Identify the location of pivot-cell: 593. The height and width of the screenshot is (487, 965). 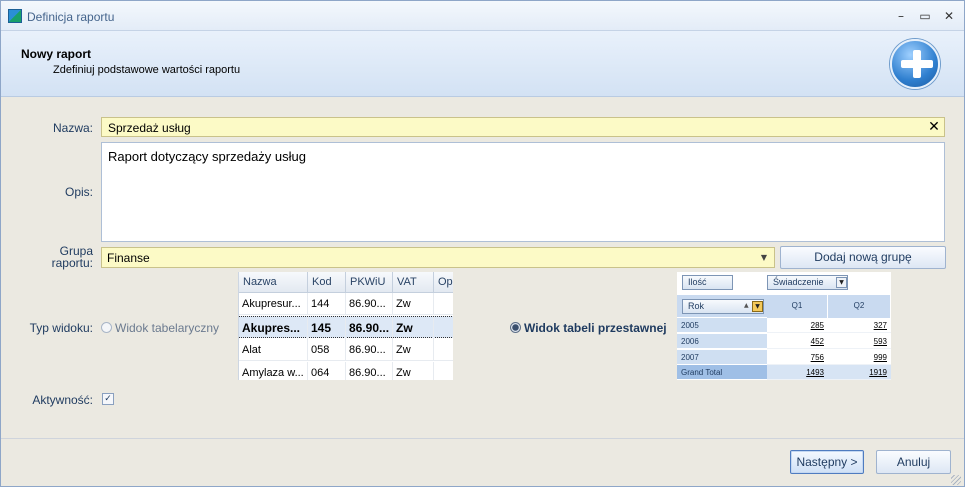
(859, 341).